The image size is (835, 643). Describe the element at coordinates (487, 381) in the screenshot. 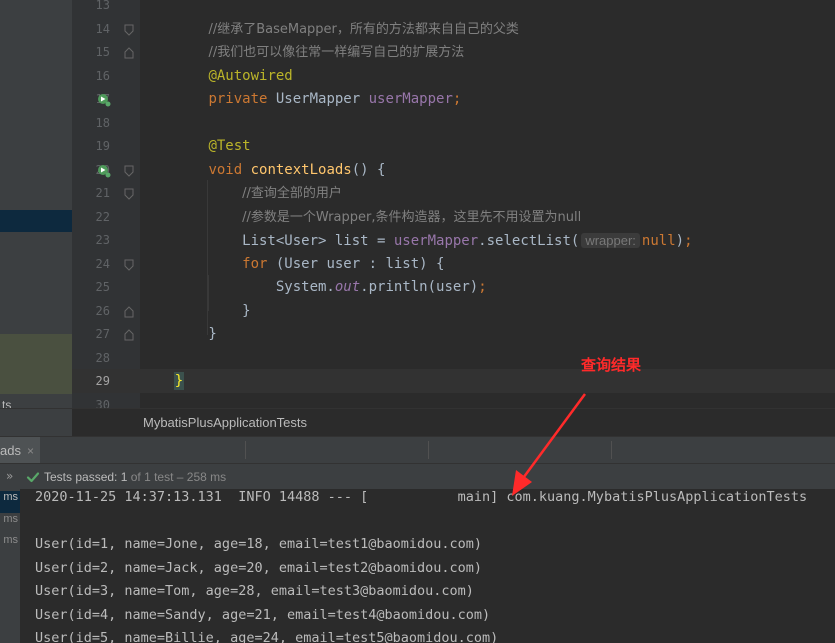

I see `current-line-highlight` at that location.